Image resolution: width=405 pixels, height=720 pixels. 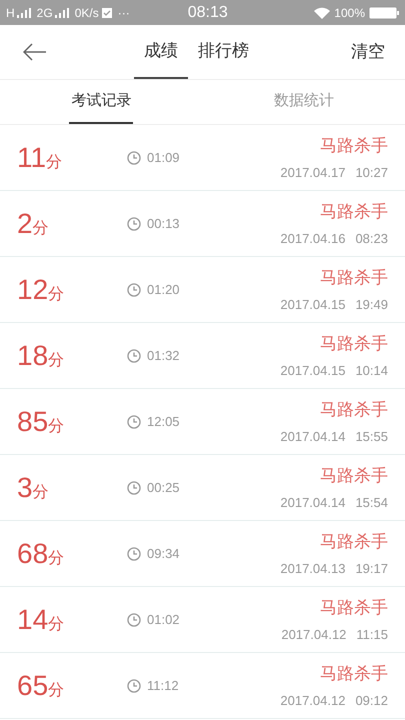 What do you see at coordinates (32, 355) in the screenshot?
I see `score: 18` at bounding box center [32, 355].